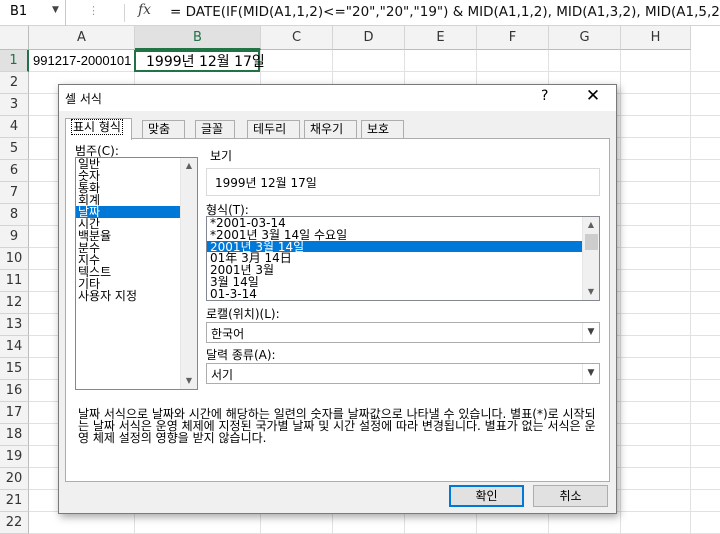  I want to click on calendar-value: 서기, so click(222, 375).